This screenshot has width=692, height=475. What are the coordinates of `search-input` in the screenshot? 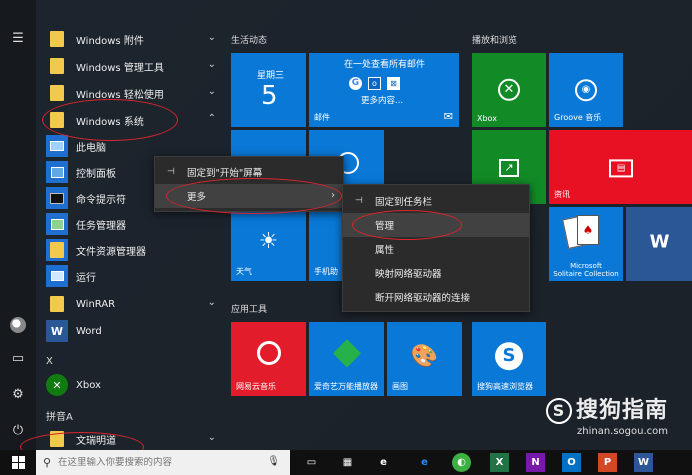 It's located at (158, 462).